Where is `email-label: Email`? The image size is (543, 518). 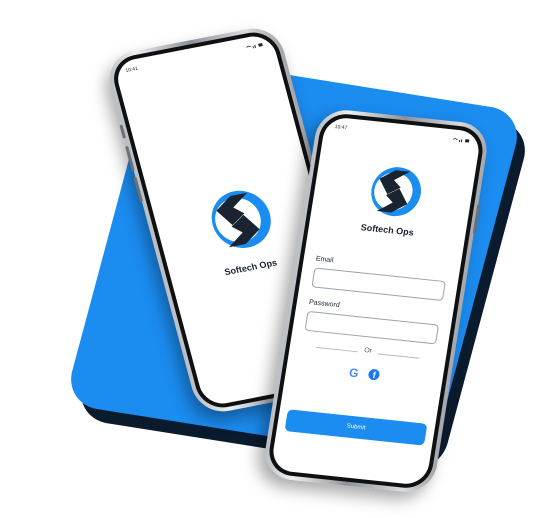
email-label: Email is located at coordinates (324, 260).